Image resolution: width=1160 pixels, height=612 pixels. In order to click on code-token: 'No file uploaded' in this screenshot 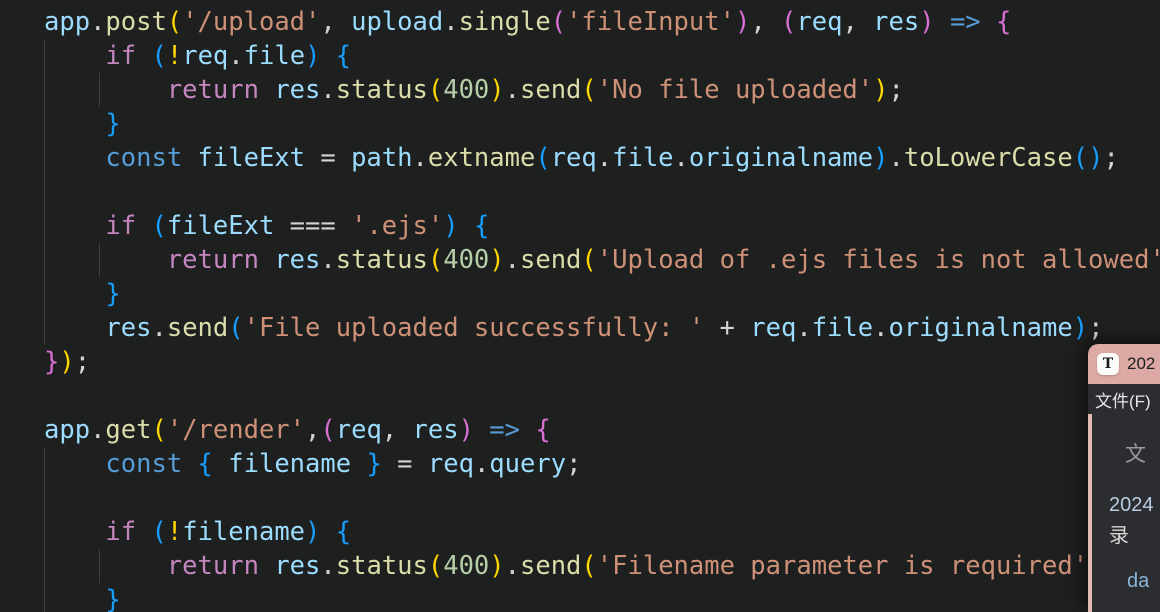, I will do `click(735, 90)`.